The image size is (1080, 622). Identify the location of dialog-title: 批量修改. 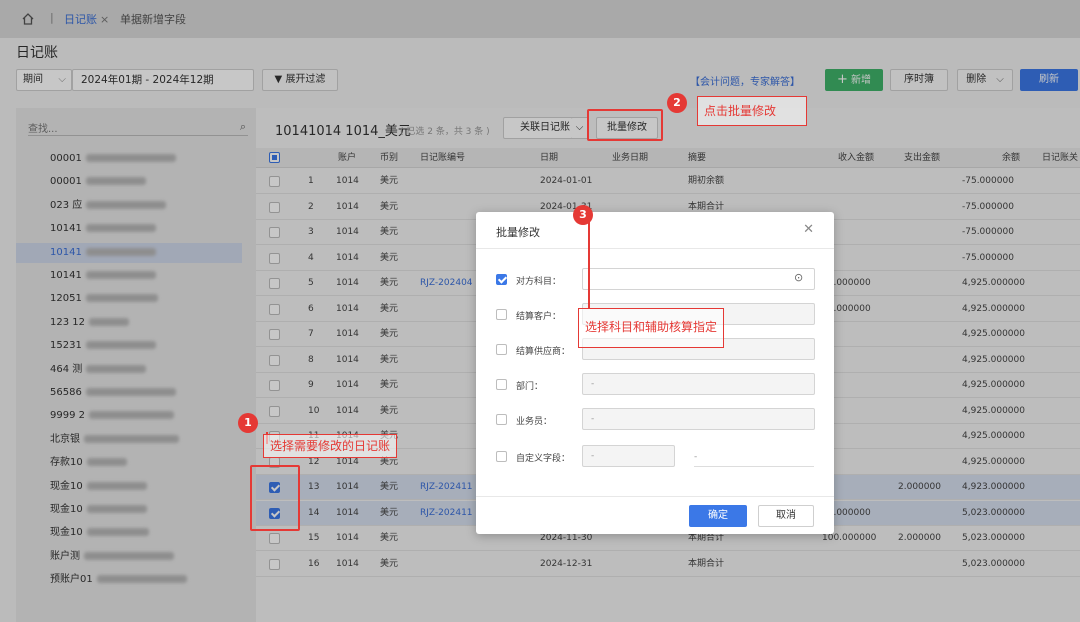
(518, 232).